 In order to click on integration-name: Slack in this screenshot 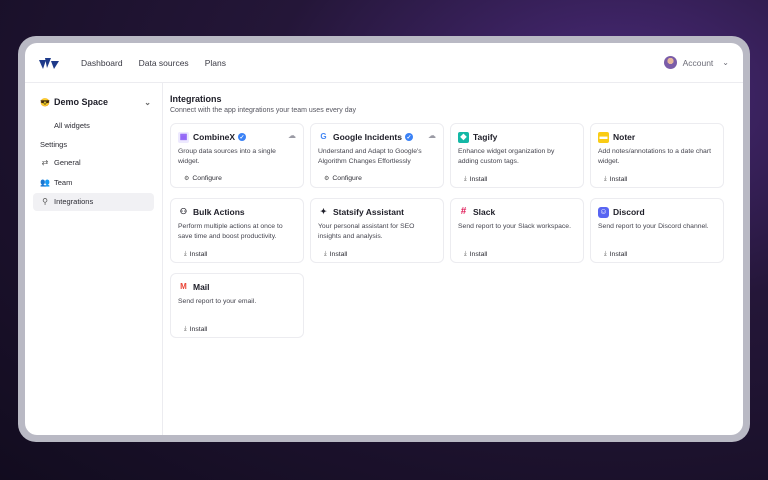, I will do `click(484, 212)`.